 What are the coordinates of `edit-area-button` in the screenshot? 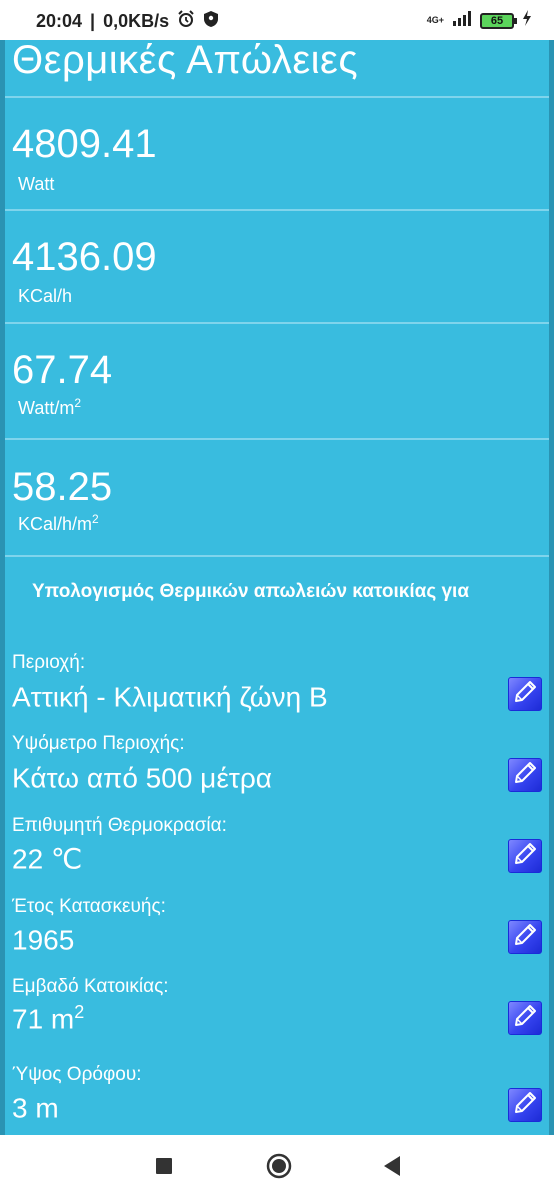 It's located at (525, 1018).